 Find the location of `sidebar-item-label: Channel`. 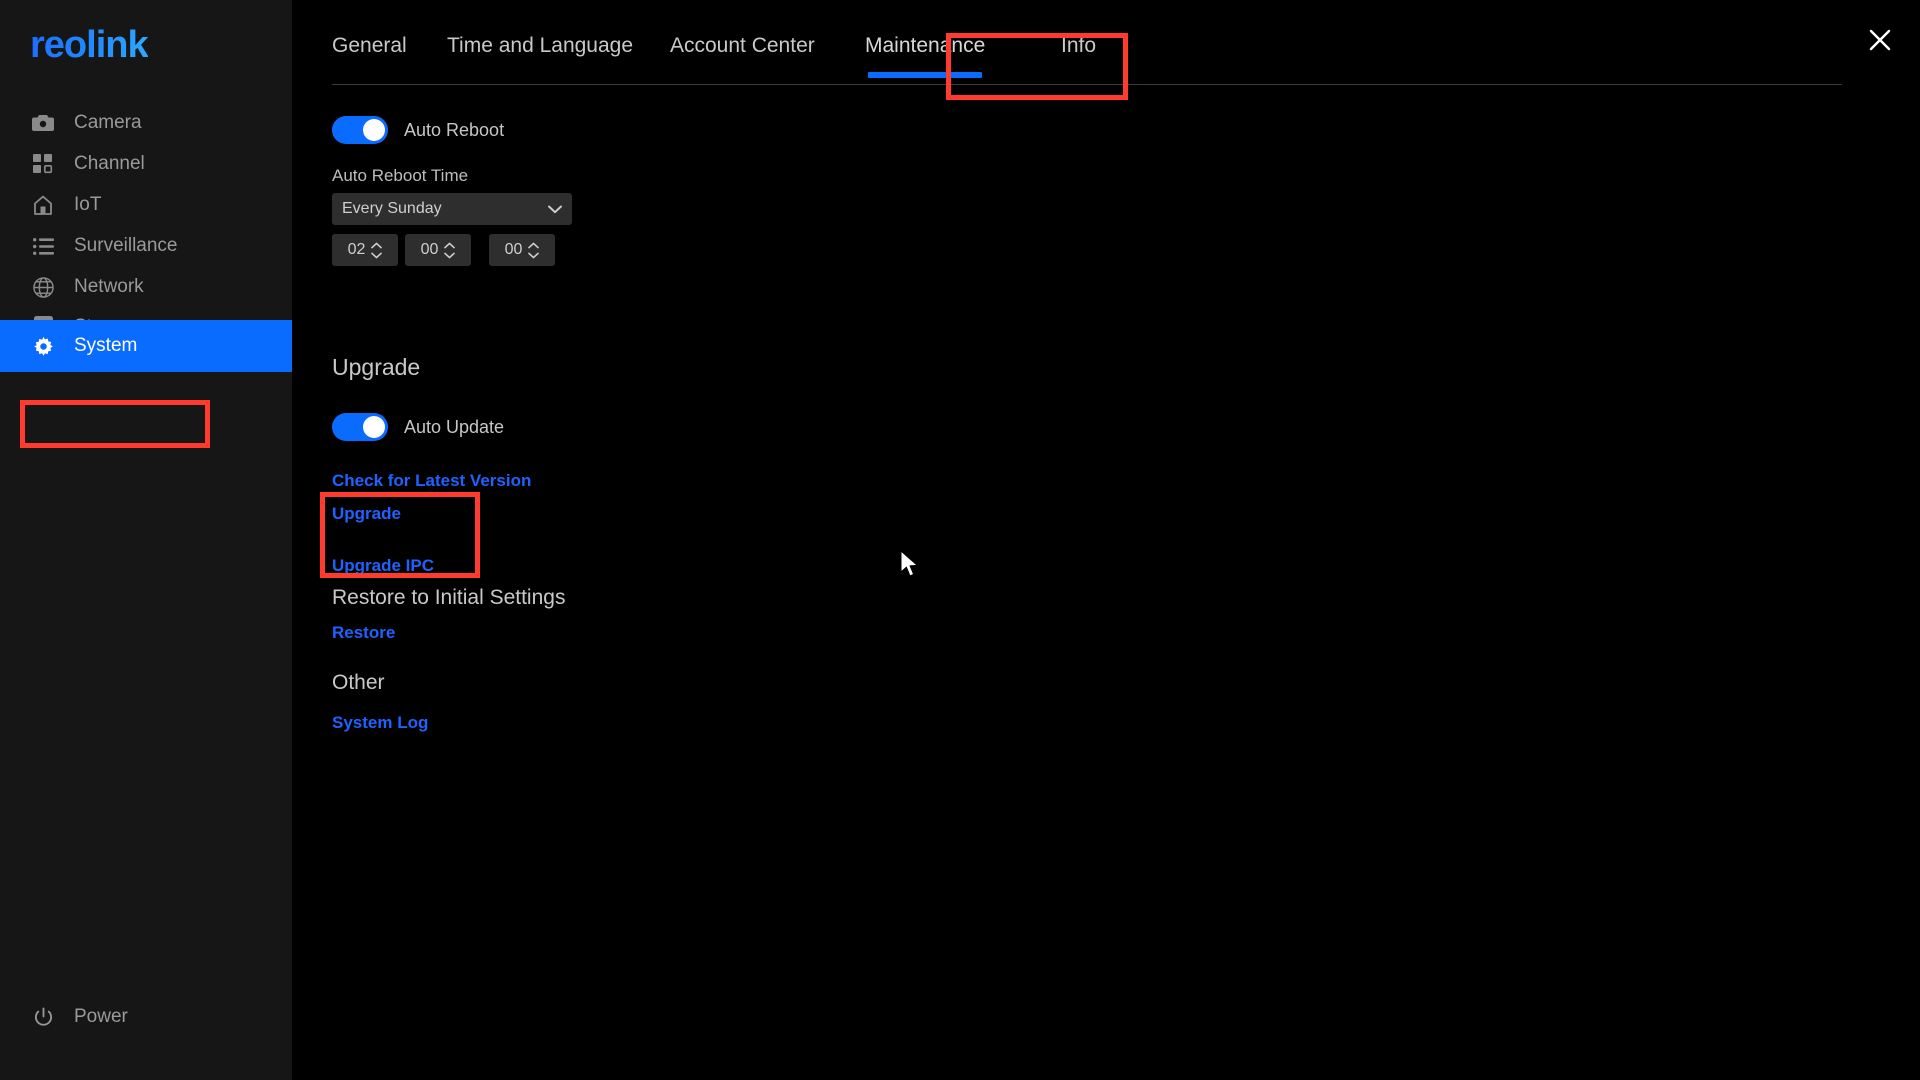

sidebar-item-label: Channel is located at coordinates (109, 163).